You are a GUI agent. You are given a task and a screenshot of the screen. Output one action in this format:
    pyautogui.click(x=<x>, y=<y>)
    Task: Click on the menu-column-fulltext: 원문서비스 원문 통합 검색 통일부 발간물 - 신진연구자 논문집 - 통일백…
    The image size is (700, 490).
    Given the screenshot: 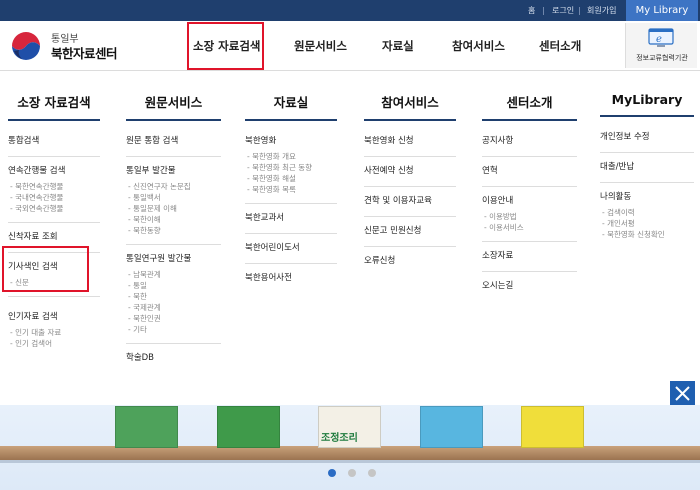 What is the action you would take?
    pyautogui.click(x=173, y=232)
    